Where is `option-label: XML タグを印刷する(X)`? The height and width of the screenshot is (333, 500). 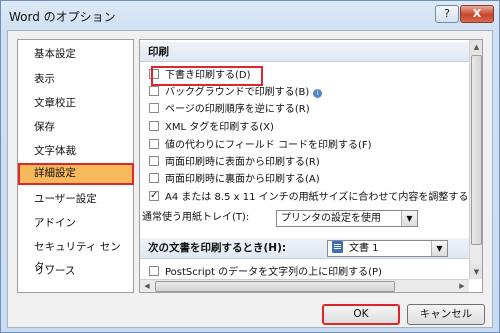
option-label: XML タグを印刷する(X) is located at coordinates (219, 127).